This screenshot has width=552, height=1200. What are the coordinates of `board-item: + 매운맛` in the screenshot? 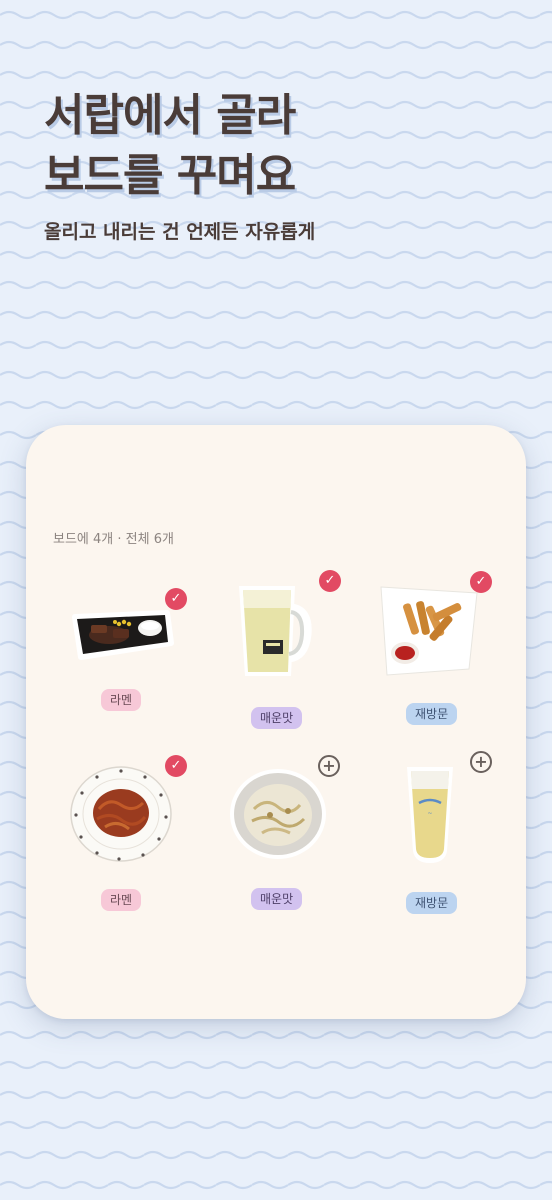 It's located at (291, 845).